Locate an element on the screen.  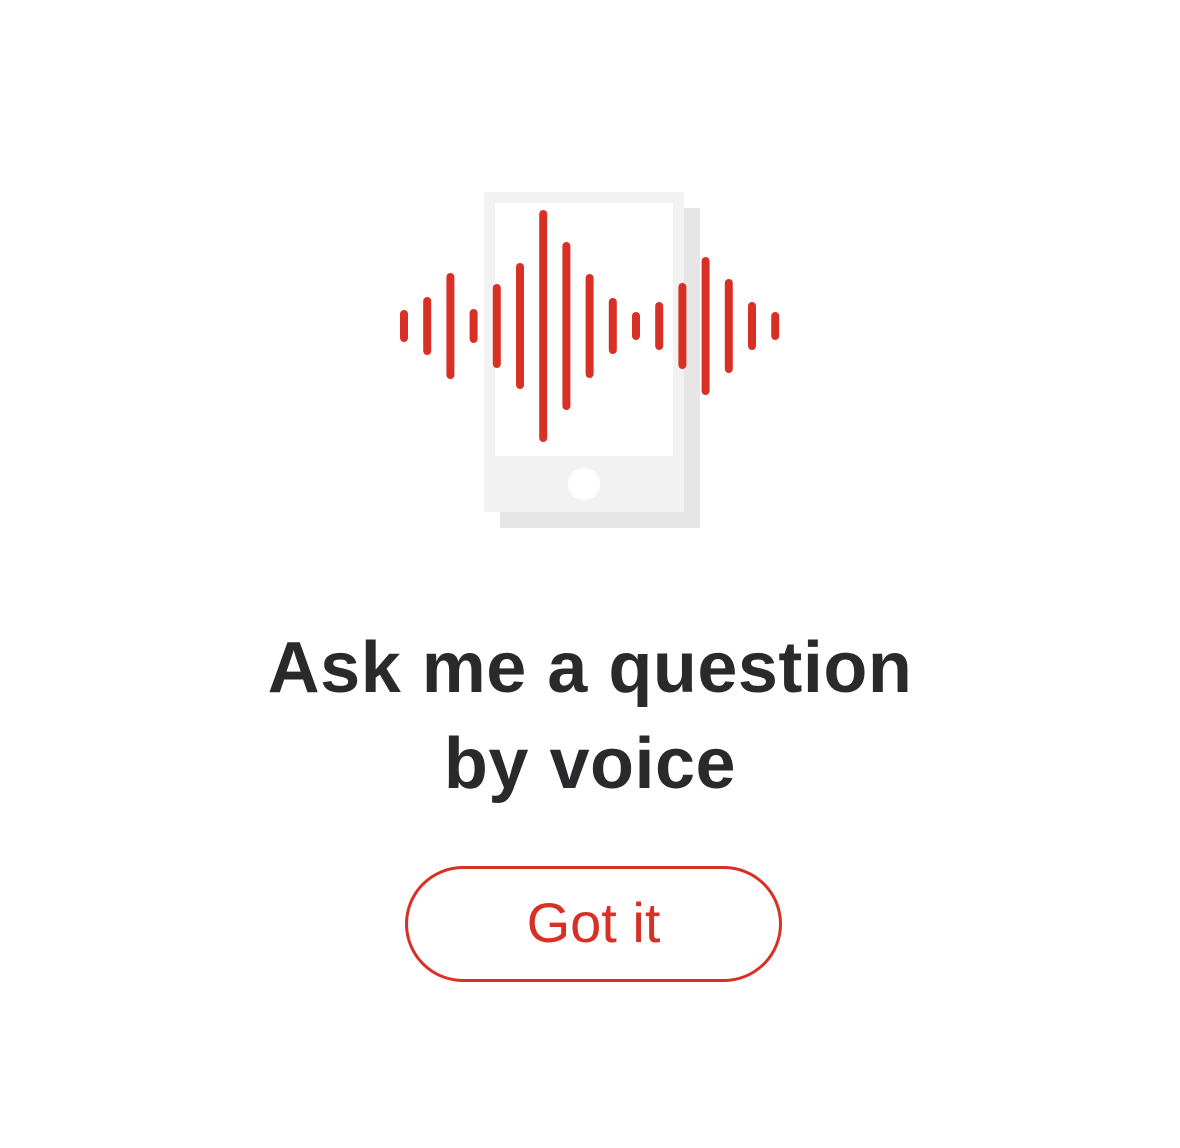
headline-line-2: by voice is located at coordinates (590, 764).